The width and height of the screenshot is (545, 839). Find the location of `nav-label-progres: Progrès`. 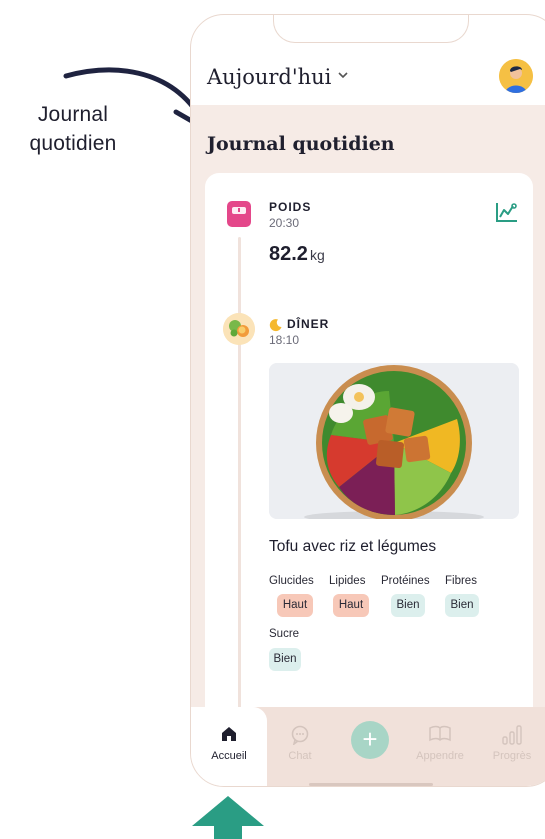

nav-label-progres: Progrès is located at coordinates (512, 756).